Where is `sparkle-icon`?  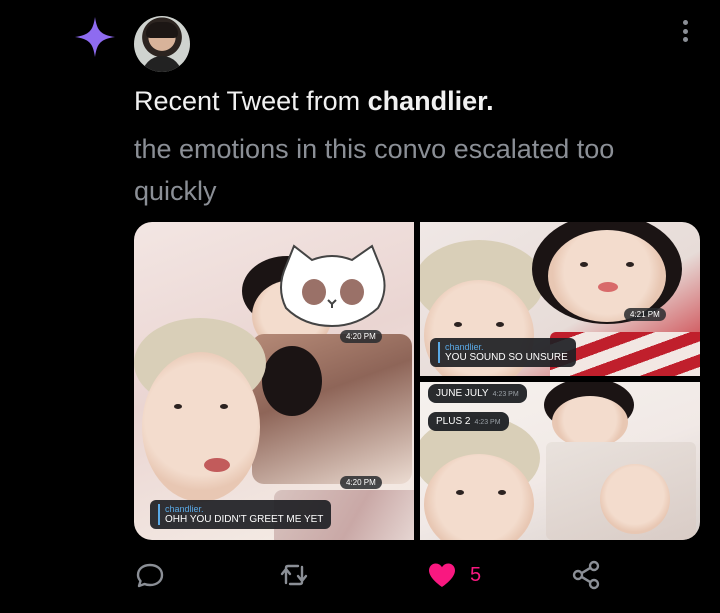
sparkle-icon is located at coordinates (95, 37).